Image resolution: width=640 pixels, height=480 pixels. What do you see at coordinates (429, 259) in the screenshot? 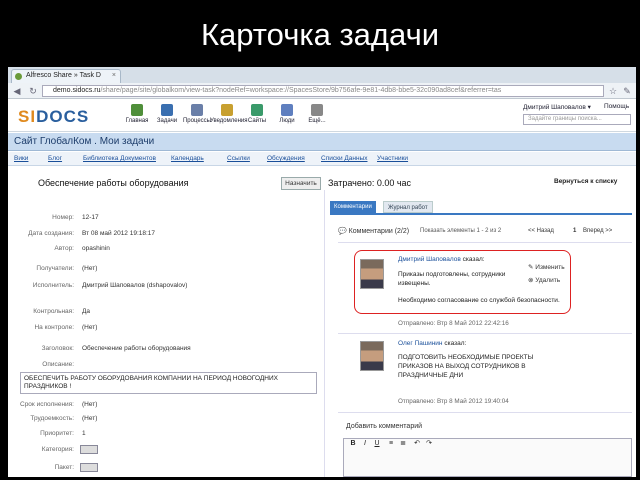
I see `comment-author: Дмитрий Шаповалов` at bounding box center [429, 259].